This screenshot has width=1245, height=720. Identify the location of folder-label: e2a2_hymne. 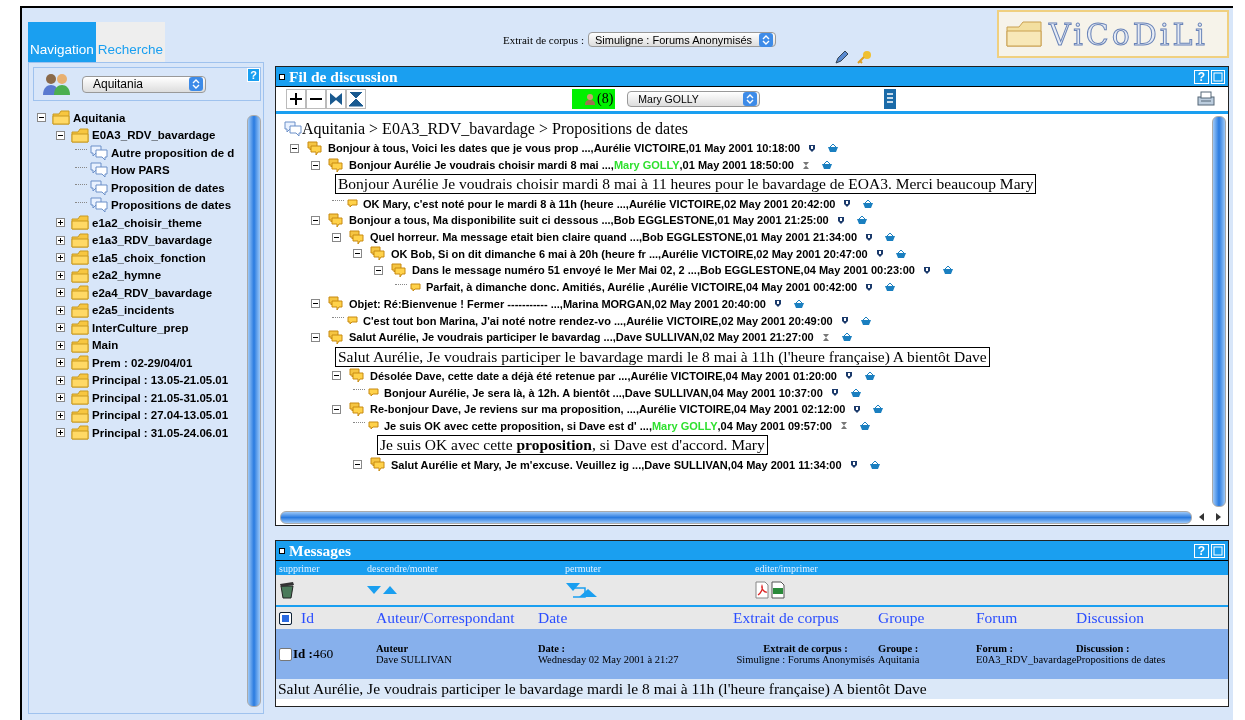
(127, 275).